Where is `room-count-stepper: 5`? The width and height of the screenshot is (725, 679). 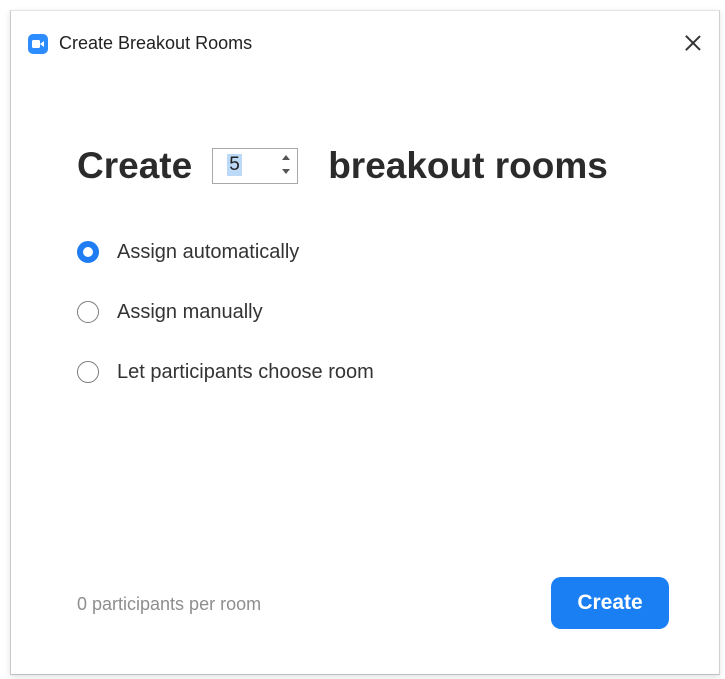 room-count-stepper: 5 is located at coordinates (255, 166).